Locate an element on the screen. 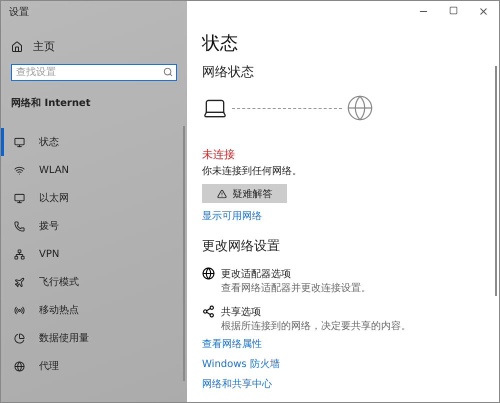  share-icon is located at coordinates (208, 311).